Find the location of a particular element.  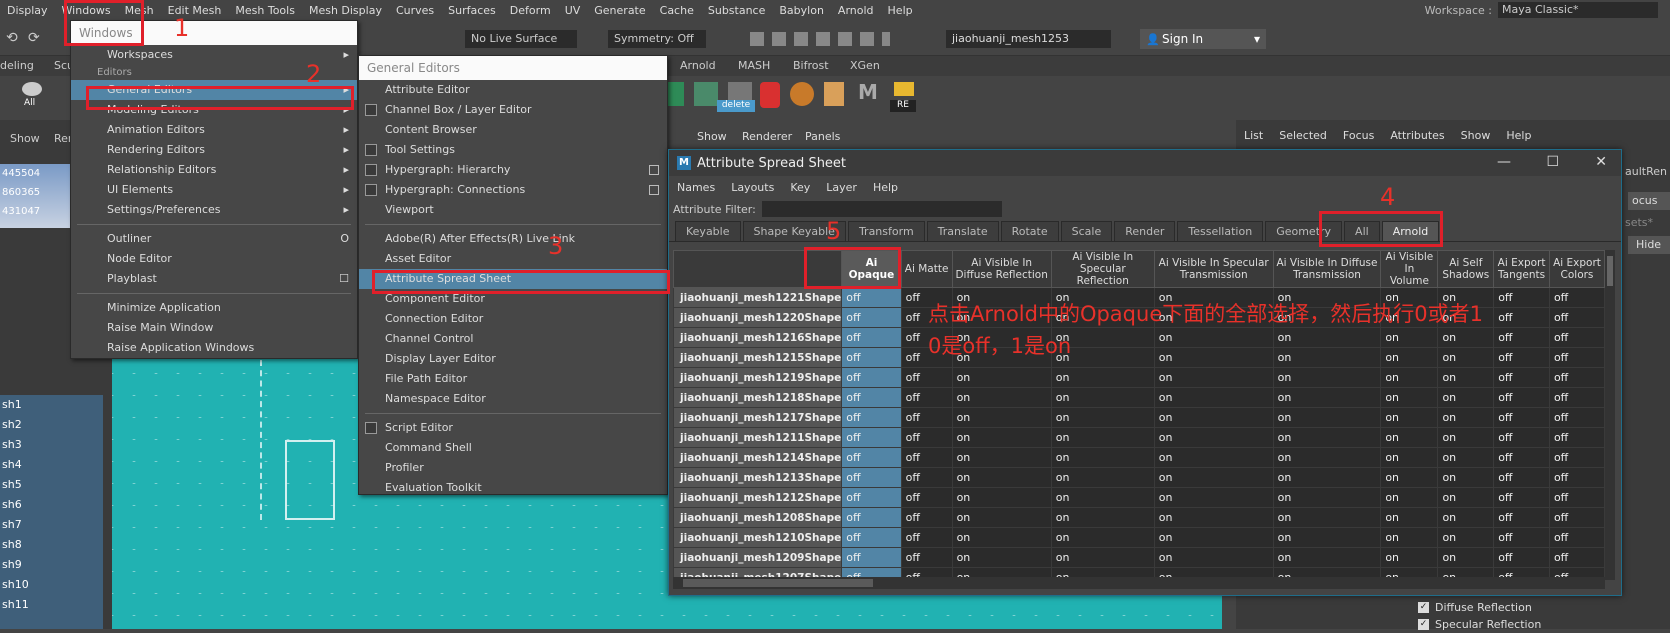

live-surface-field: No Live Surface is located at coordinates (521, 39).